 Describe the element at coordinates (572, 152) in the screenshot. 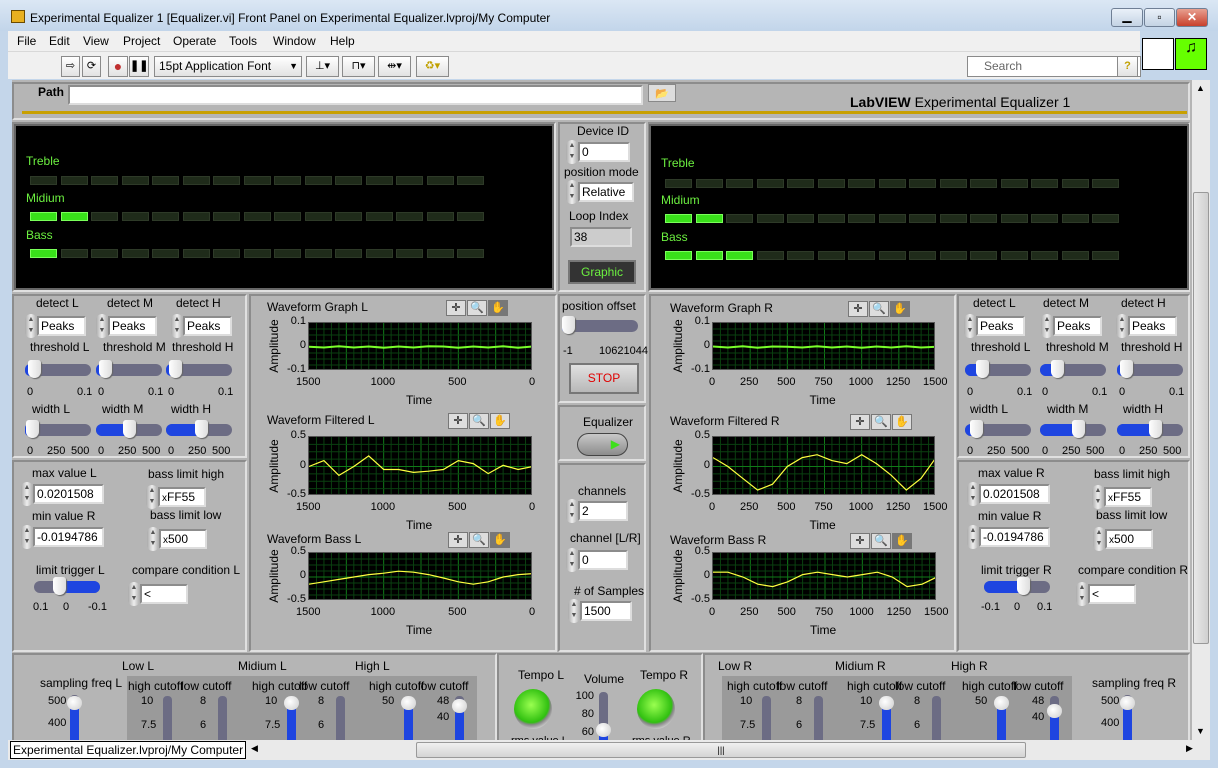

I see `device-id-input-increment-decrement: ▲ ▼` at that location.